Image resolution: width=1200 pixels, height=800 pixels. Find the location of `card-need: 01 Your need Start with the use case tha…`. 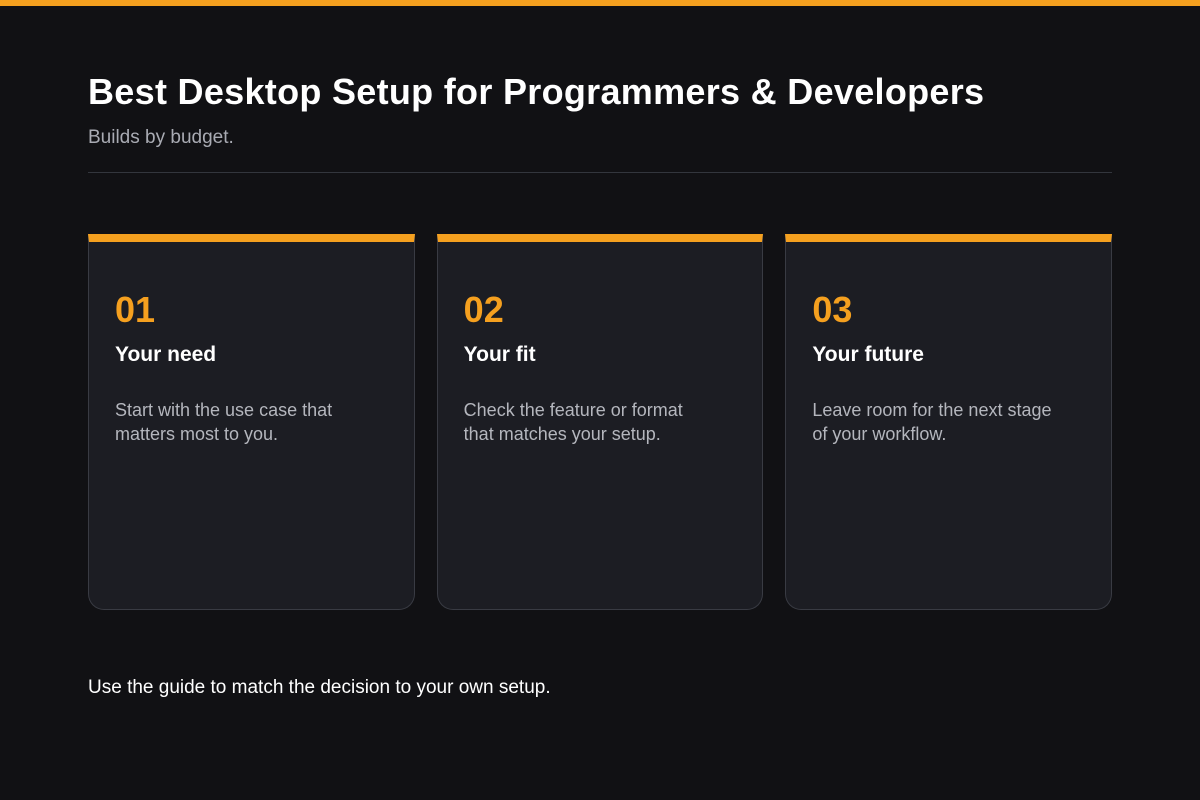

card-need: 01 Your need Start with the use case tha… is located at coordinates (251, 422).